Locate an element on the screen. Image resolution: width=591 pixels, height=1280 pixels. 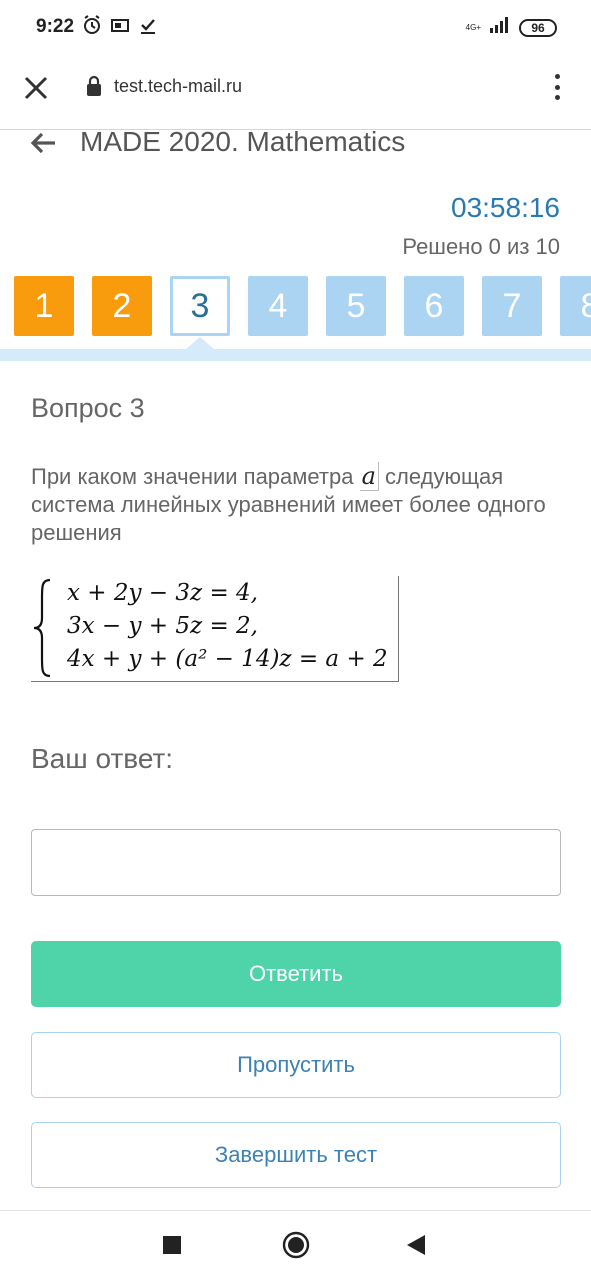
lock-icon is located at coordinates (94, 86).